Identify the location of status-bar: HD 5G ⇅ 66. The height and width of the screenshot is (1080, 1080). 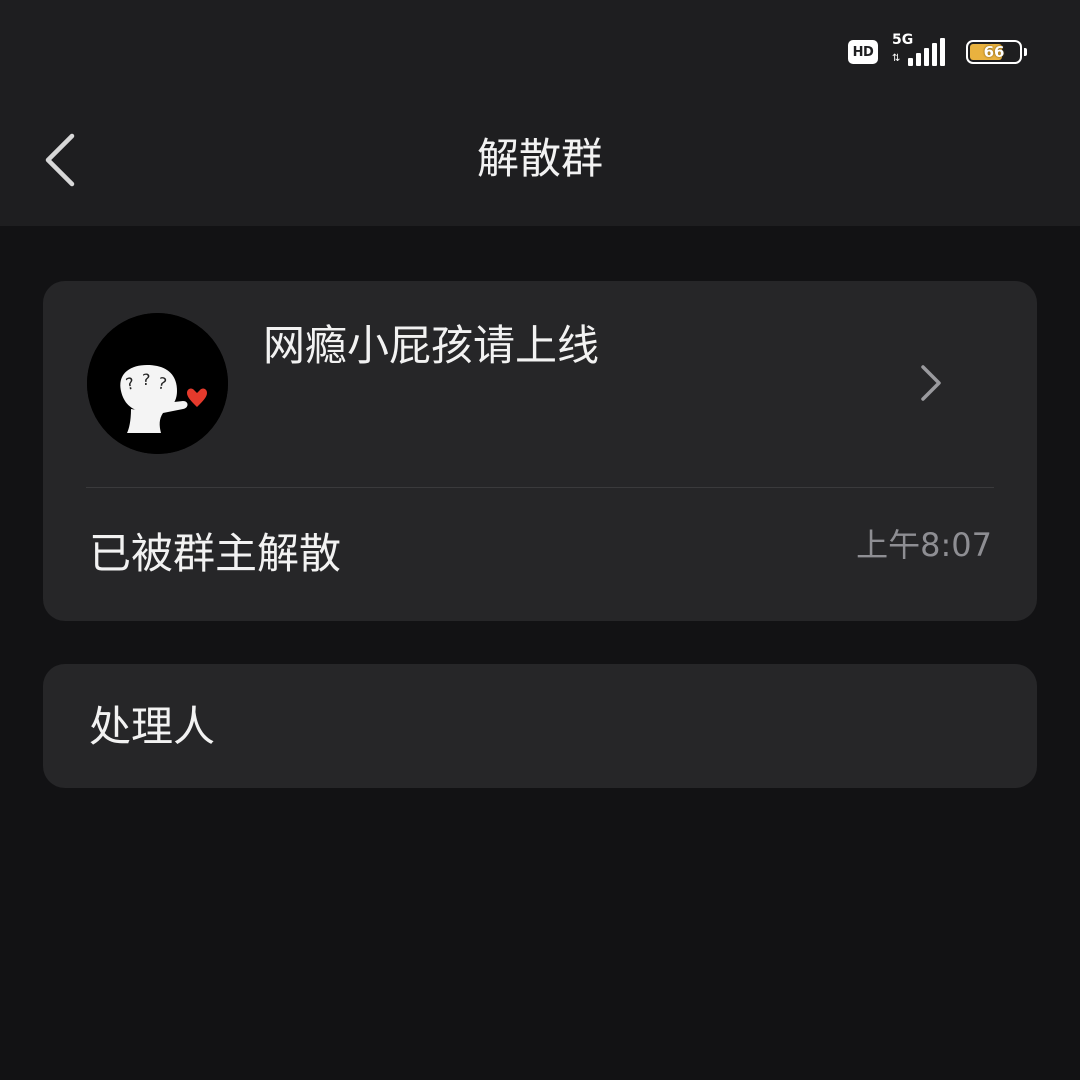
(937, 52).